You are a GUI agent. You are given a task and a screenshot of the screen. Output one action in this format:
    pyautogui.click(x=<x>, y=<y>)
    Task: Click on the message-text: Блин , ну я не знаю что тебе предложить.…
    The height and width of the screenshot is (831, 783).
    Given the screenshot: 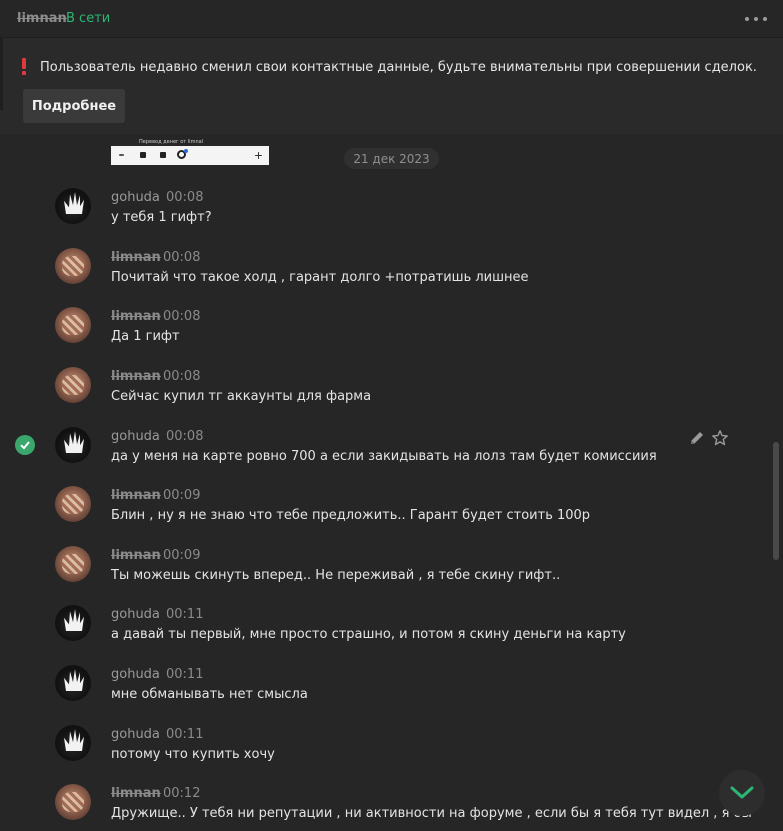 What is the action you would take?
    pyautogui.click(x=351, y=515)
    